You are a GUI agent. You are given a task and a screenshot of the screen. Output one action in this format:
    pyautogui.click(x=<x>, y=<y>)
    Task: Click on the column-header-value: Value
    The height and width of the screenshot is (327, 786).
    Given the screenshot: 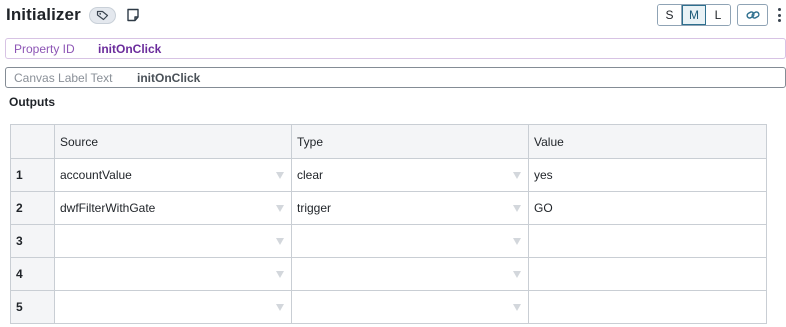 What is the action you would take?
    pyautogui.click(x=647, y=141)
    